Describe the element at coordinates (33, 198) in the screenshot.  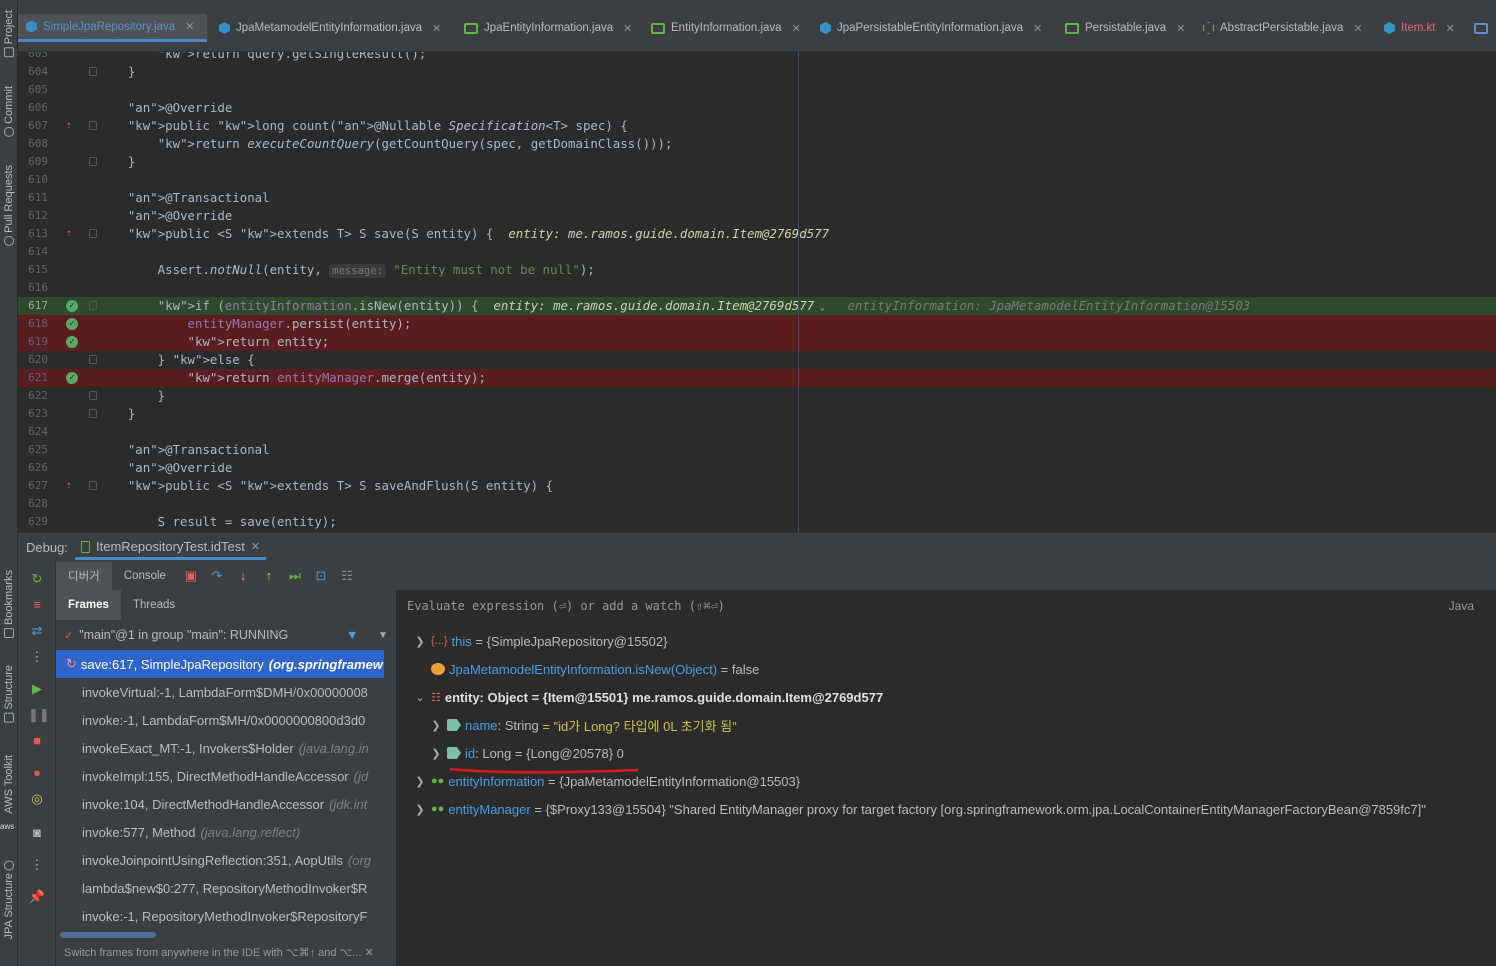
I see `line-number: 611` at that location.